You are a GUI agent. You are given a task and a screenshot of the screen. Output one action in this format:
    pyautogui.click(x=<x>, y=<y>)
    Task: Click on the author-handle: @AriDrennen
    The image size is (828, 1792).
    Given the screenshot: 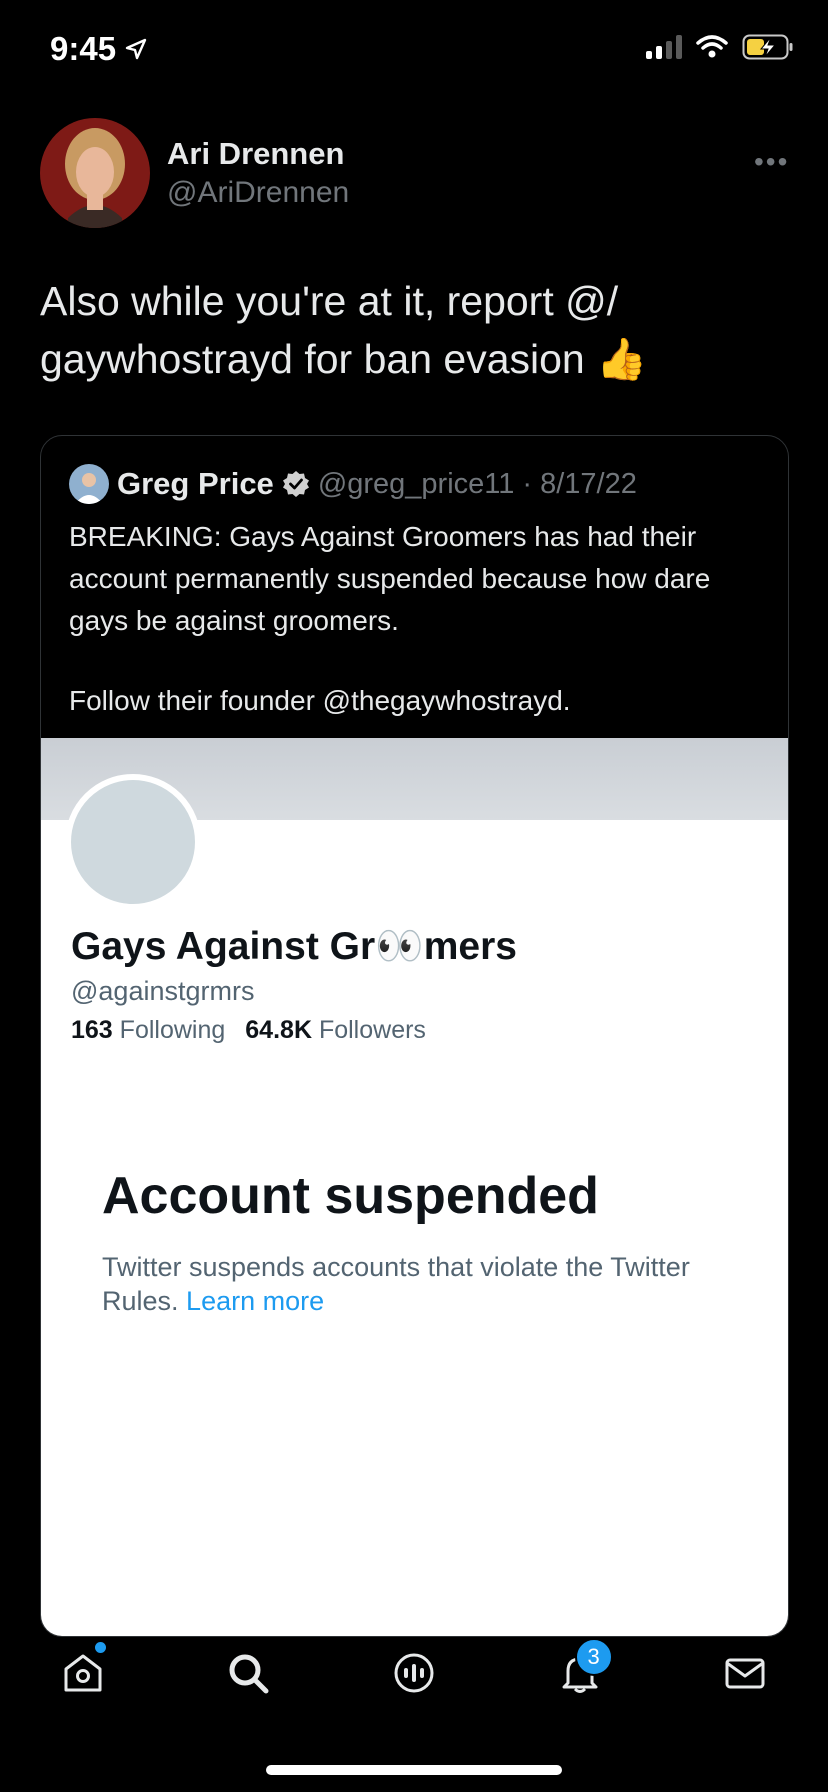 What is the action you would take?
    pyautogui.click(x=258, y=193)
    